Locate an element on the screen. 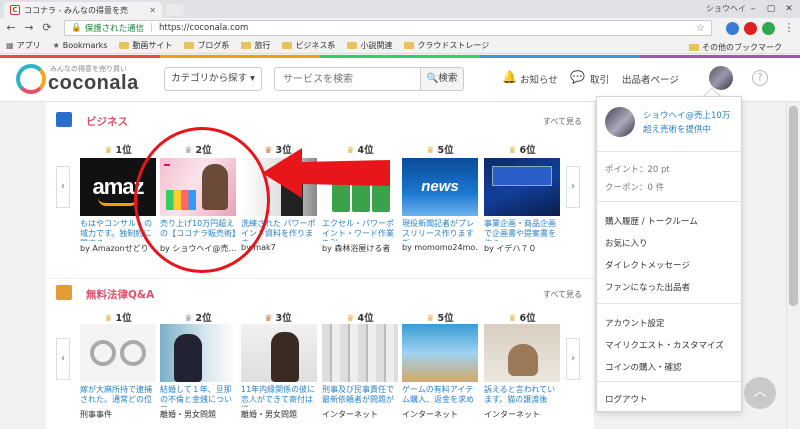  qa-title: ゲームの有料アイテム購入、返金を求め is located at coordinates (440, 396).